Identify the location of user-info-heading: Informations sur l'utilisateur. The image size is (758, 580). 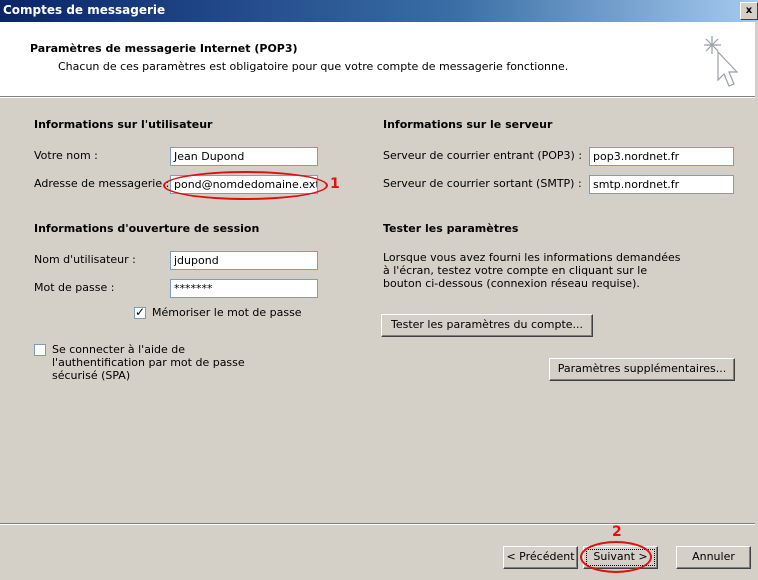
(123, 124).